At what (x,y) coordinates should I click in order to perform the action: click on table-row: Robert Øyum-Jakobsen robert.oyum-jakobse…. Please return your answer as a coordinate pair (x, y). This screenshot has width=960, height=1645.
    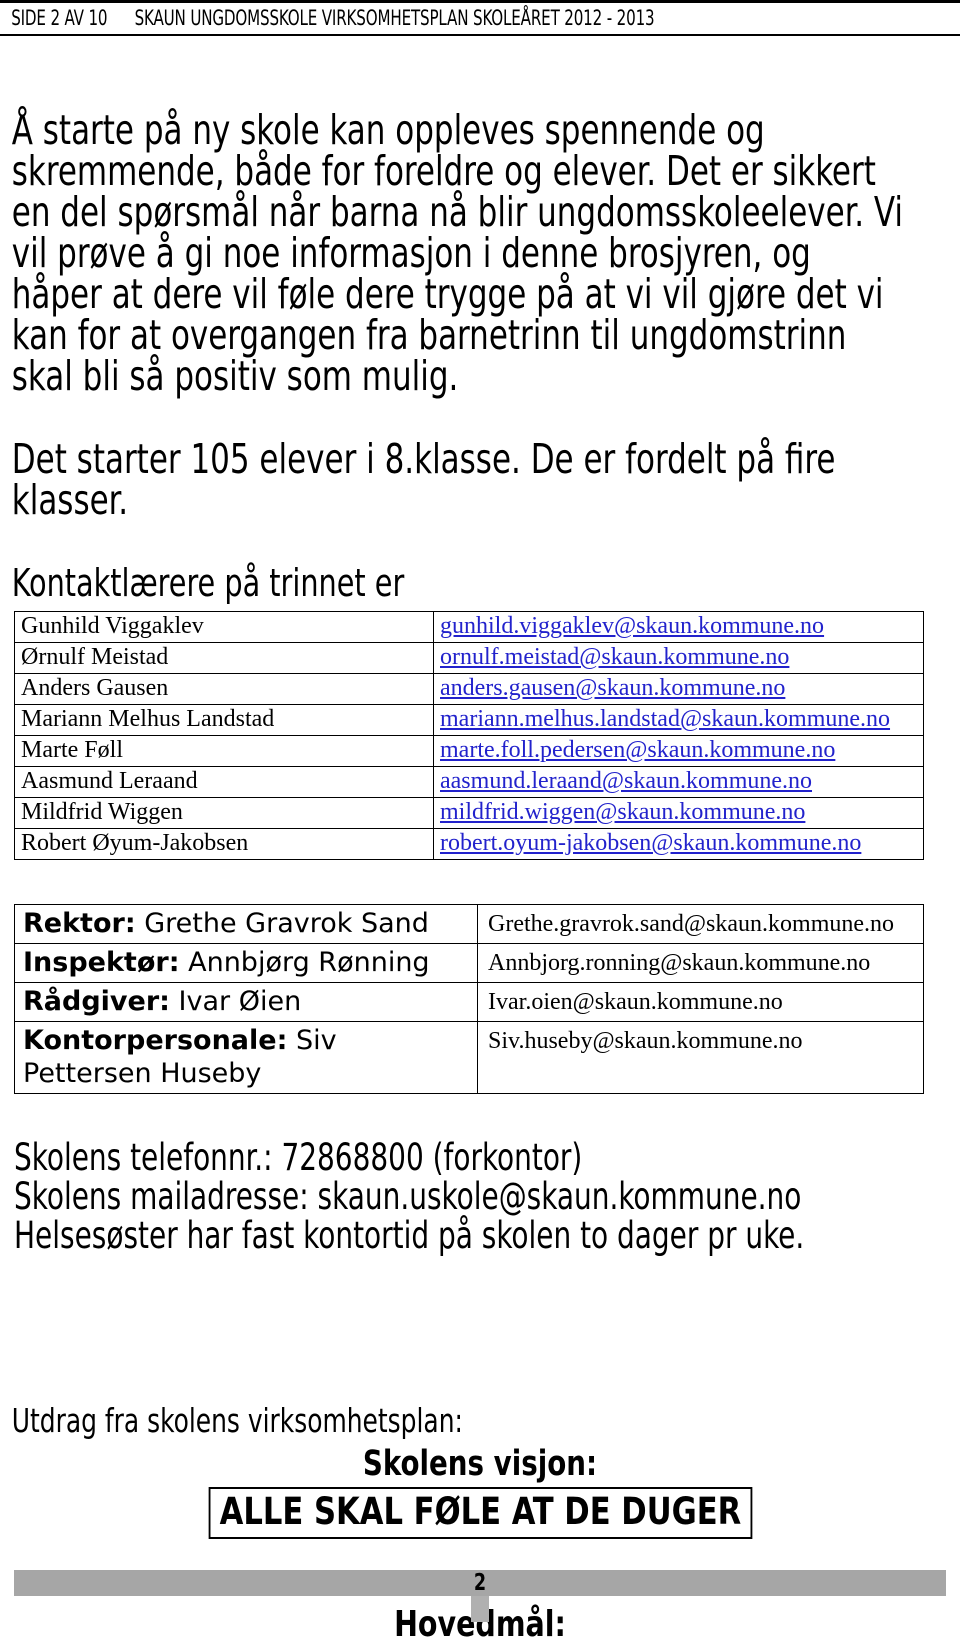
    Looking at the image, I should click on (469, 844).